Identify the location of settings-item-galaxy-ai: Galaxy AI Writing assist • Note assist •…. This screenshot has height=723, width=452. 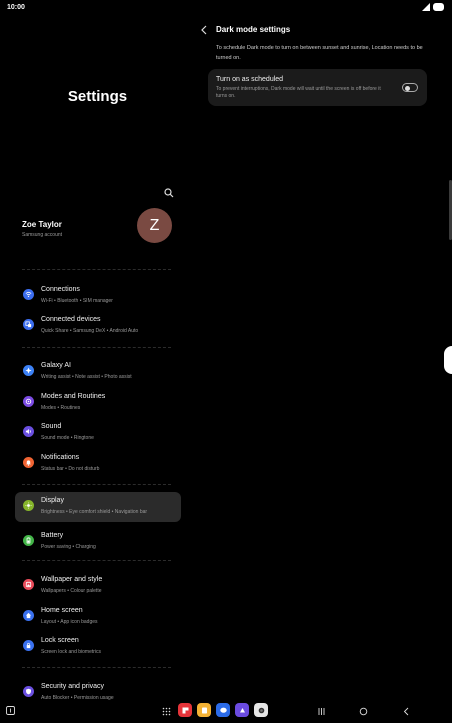
(98, 372).